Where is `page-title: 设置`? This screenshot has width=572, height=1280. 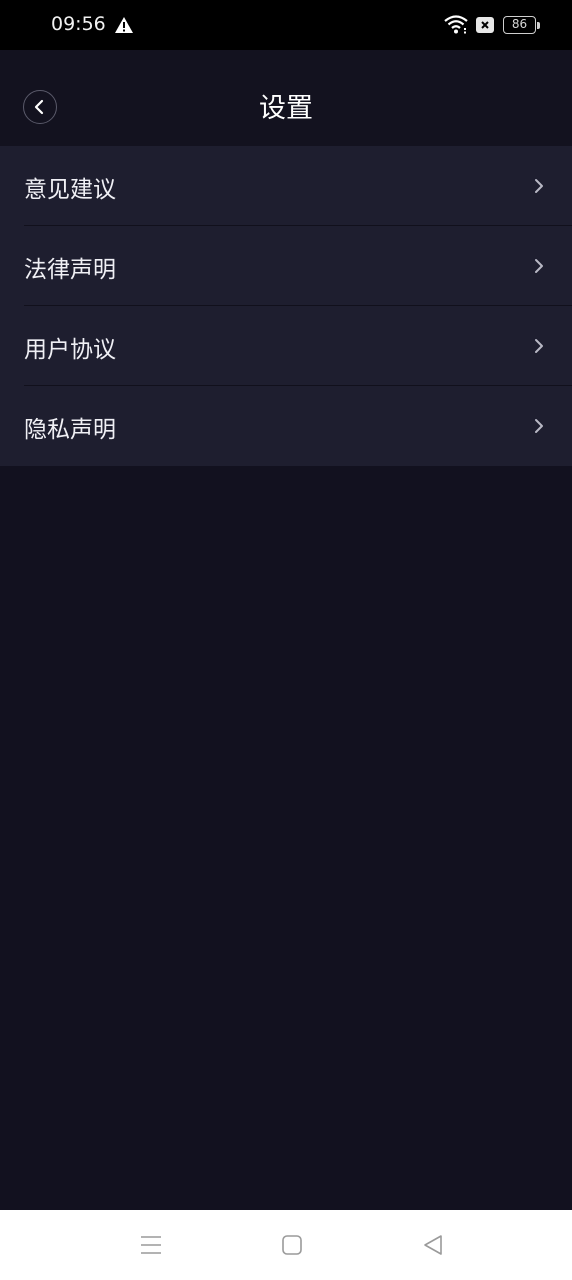 page-title: 设置 is located at coordinates (286, 108).